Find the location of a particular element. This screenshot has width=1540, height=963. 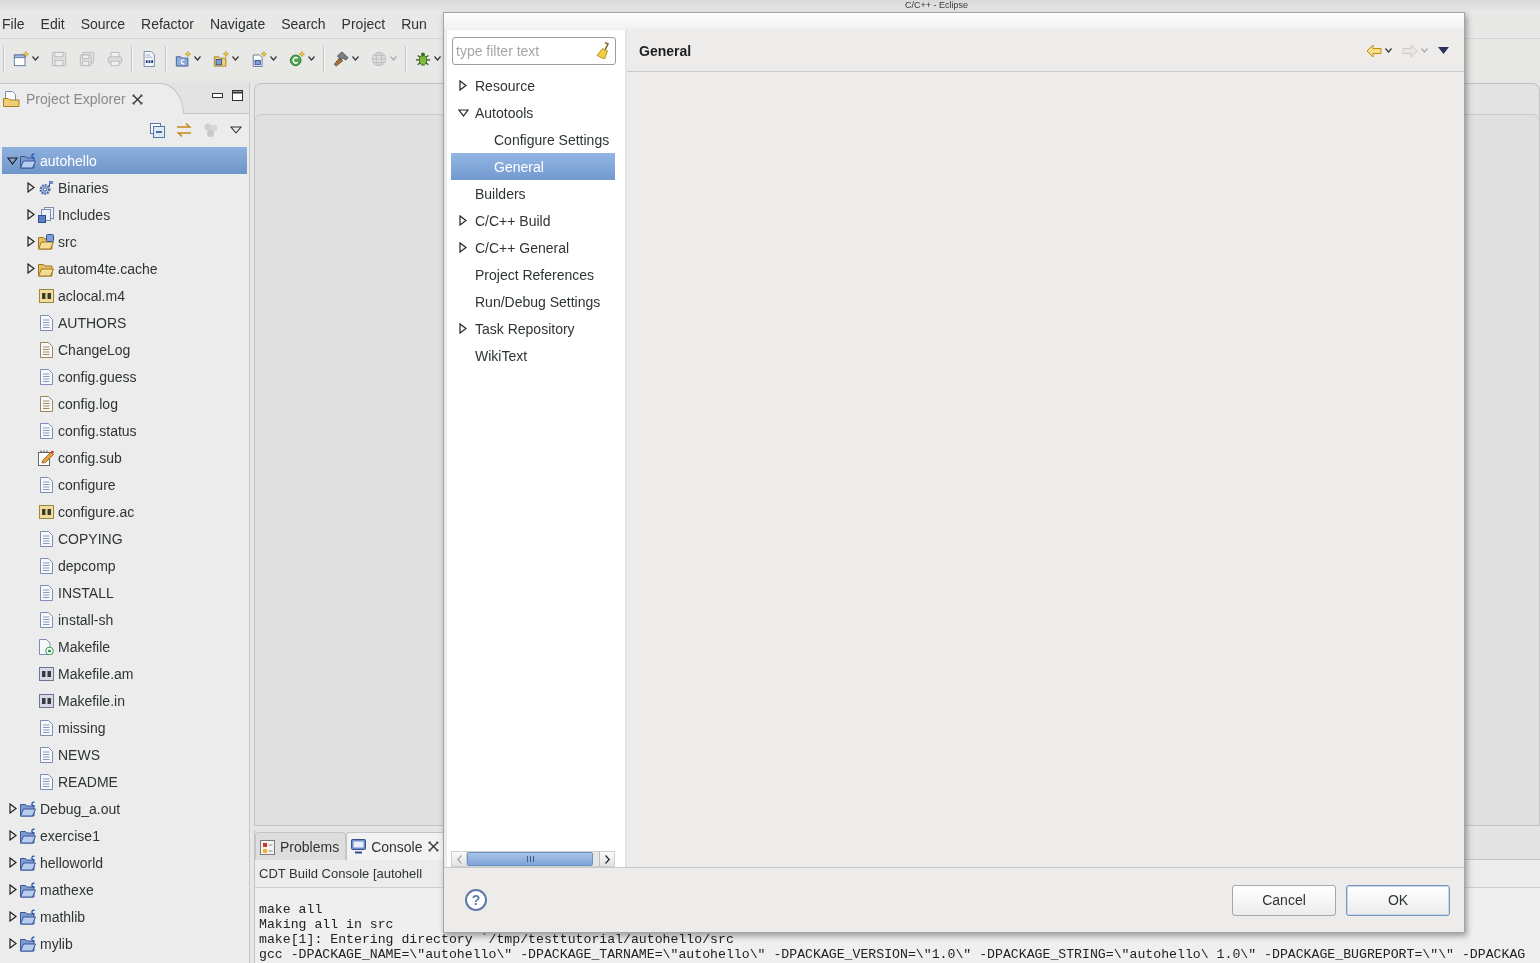

tree-item: mylib is located at coordinates (124, 943).